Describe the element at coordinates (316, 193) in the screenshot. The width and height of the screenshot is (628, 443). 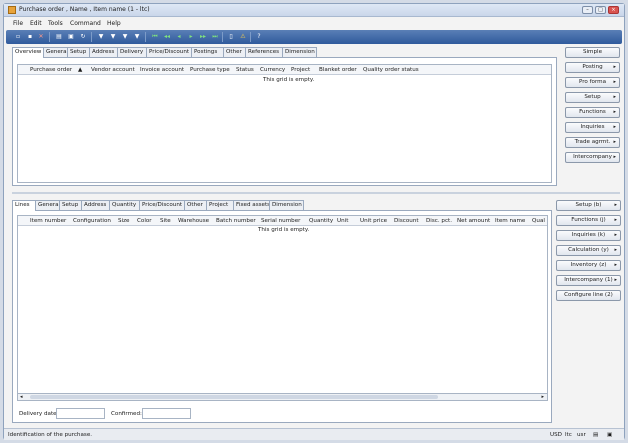
I see `pane-splitter` at that location.